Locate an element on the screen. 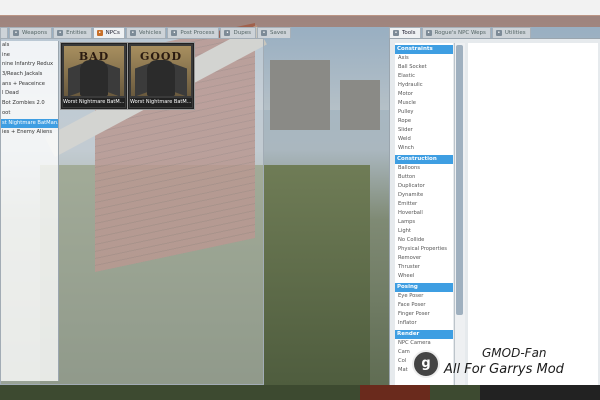  tool-item: Hoverball is located at coordinates (424, 213).